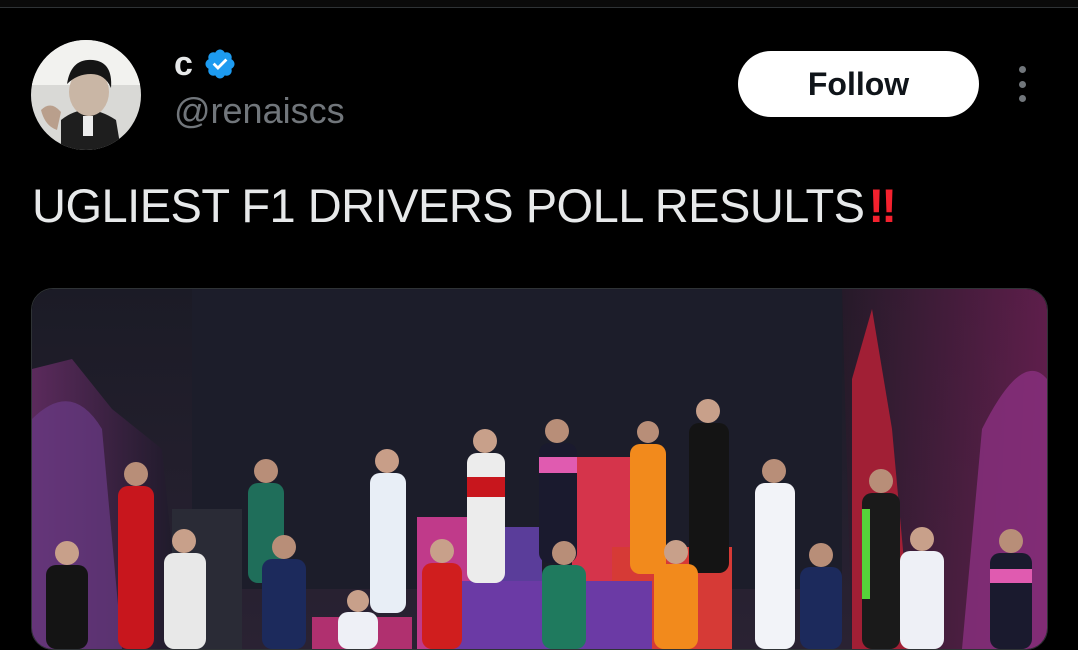  Describe the element at coordinates (220, 64) in the screenshot. I see `verified-badge-icon` at that location.